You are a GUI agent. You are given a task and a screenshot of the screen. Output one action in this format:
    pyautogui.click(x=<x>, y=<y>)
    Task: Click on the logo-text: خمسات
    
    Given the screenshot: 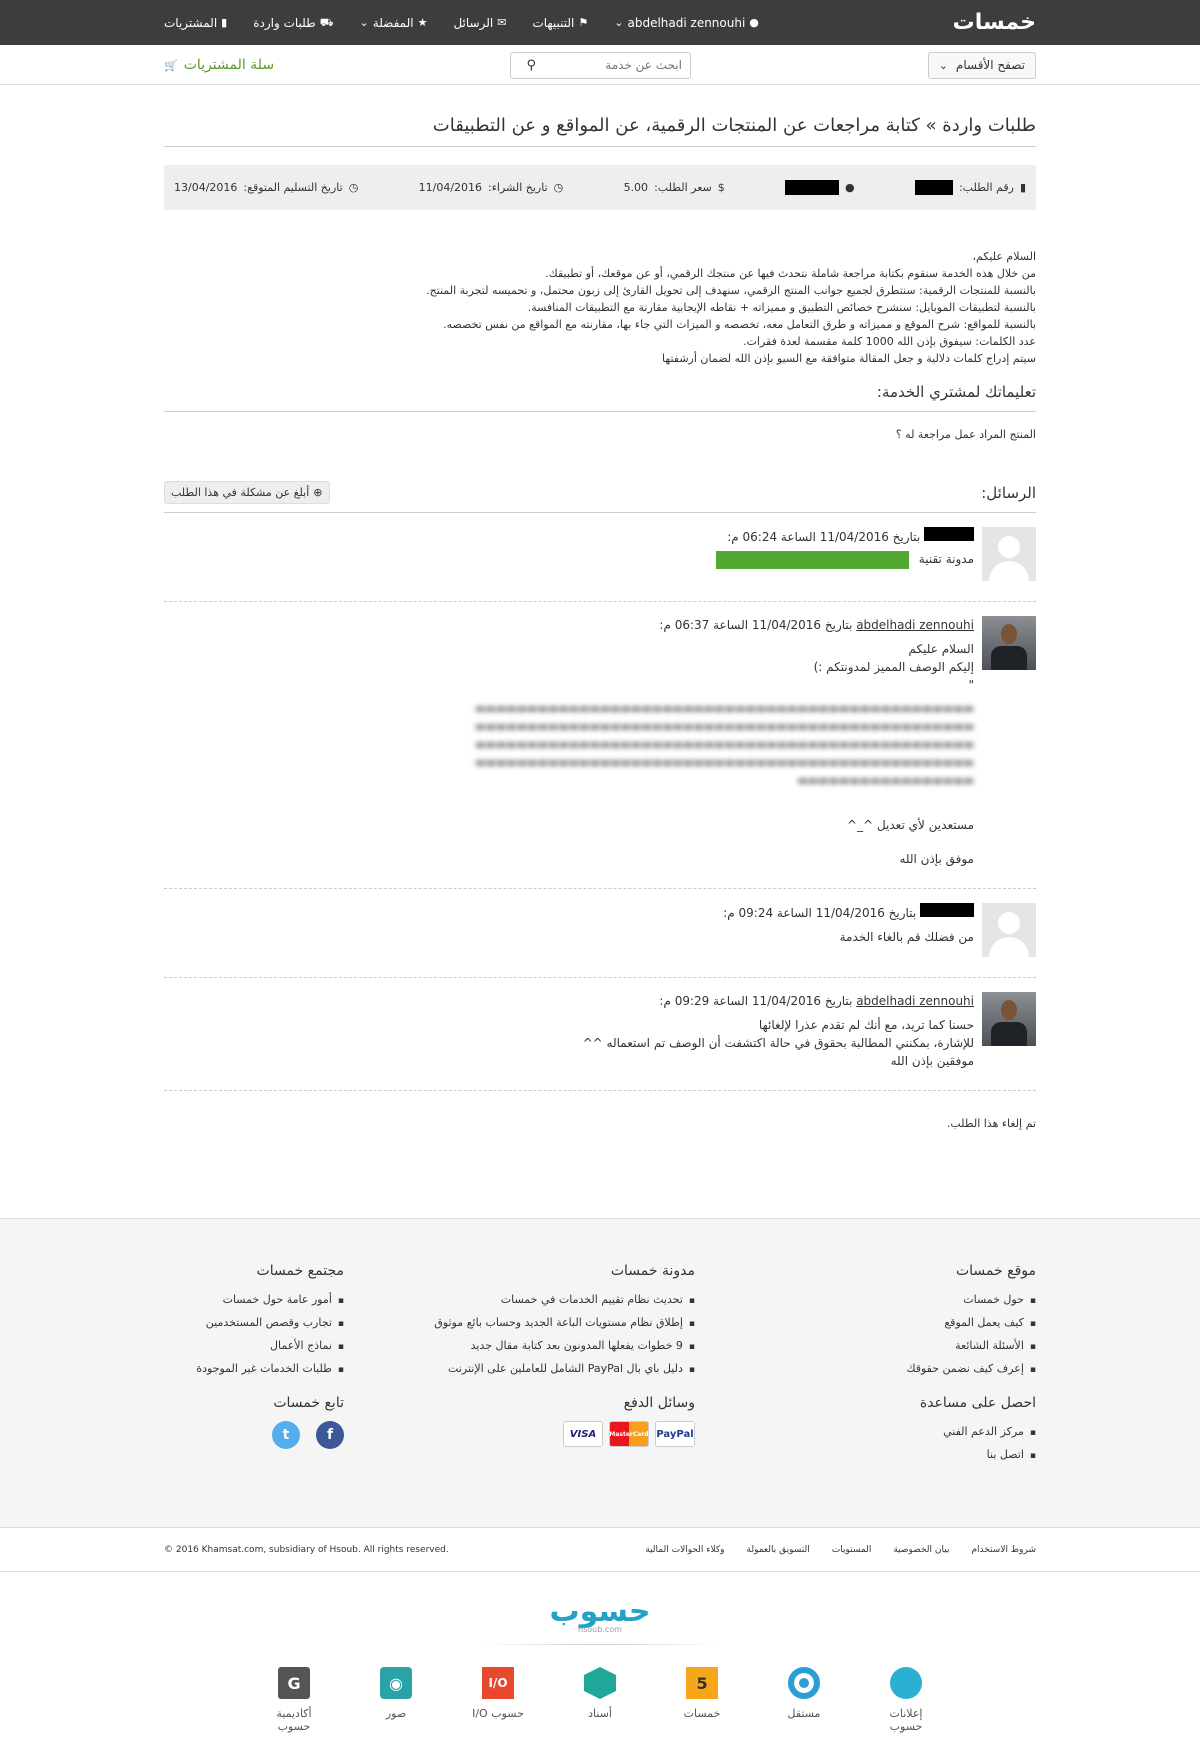 What is the action you would take?
    pyautogui.click(x=994, y=22)
    